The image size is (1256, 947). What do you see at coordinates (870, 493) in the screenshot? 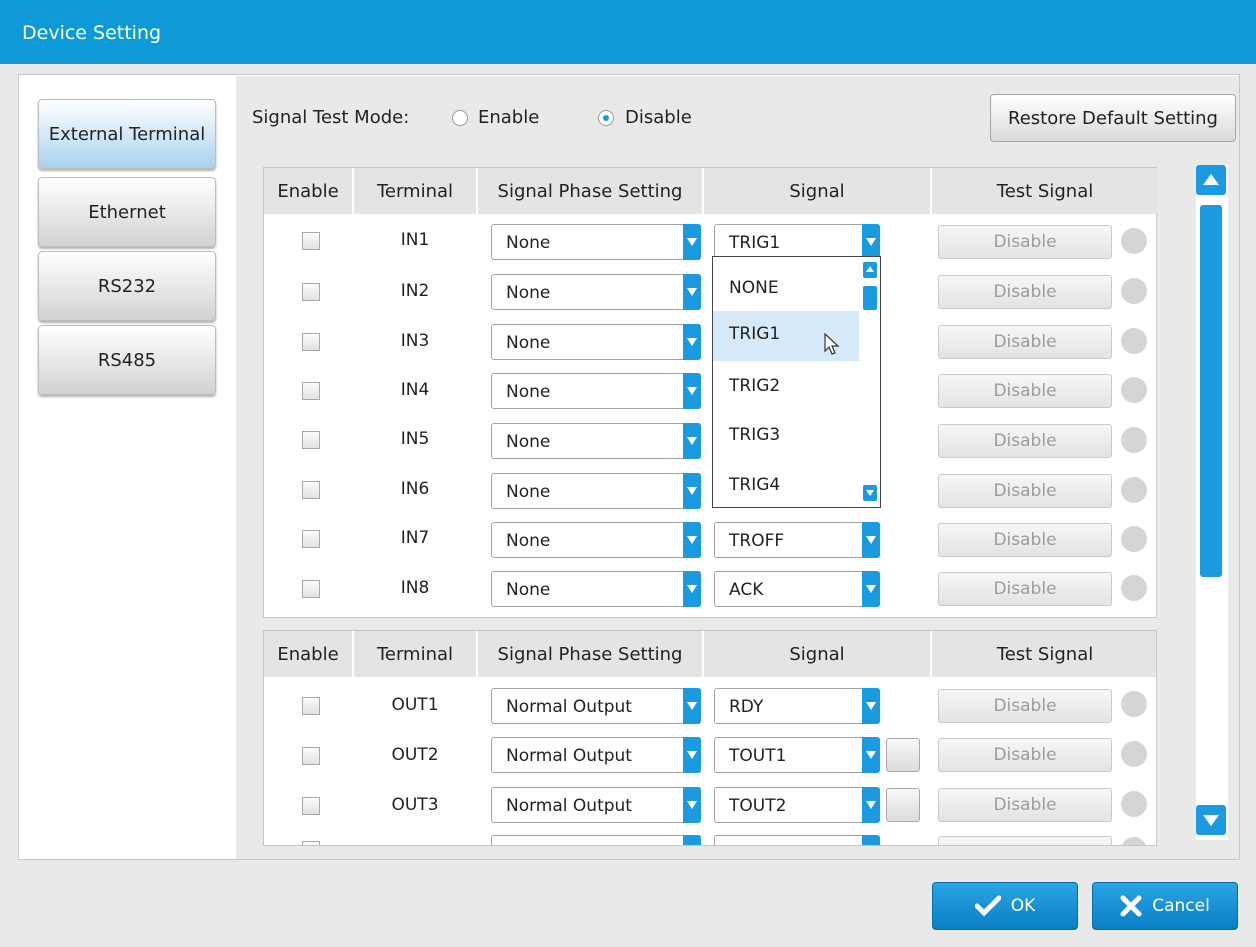
I see `dropdown-scroll-down-icon` at bounding box center [870, 493].